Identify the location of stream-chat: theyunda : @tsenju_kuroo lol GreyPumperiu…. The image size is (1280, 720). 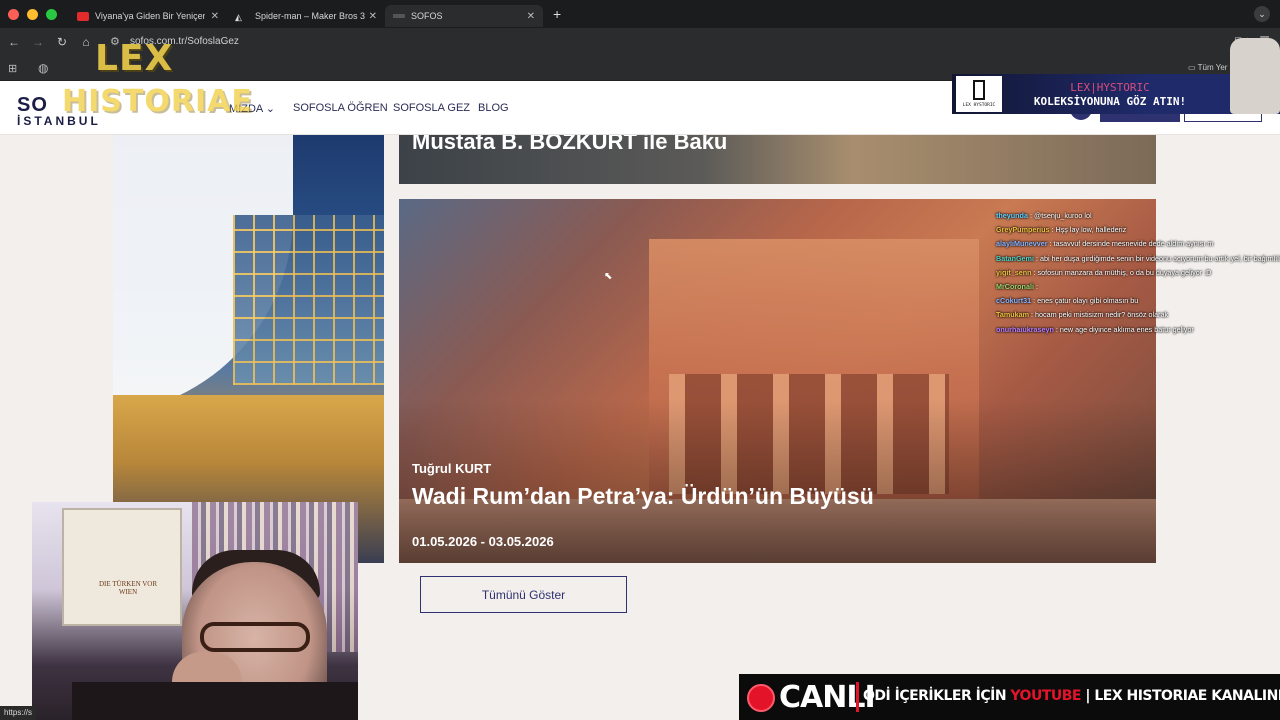
(1138, 273).